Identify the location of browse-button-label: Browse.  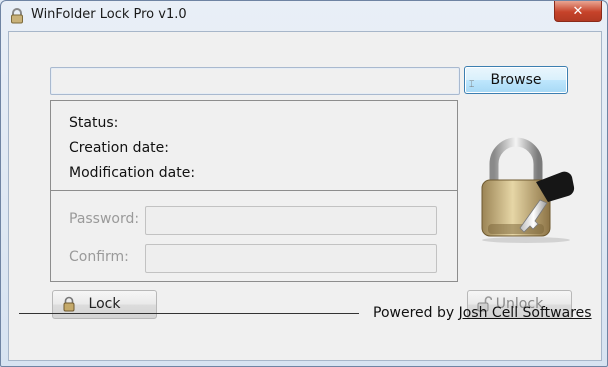
(516, 80).